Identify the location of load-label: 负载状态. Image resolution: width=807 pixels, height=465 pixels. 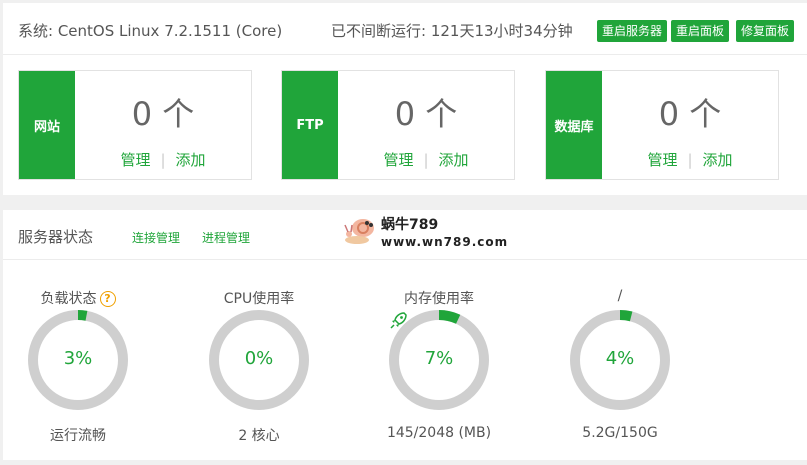
(68, 299).